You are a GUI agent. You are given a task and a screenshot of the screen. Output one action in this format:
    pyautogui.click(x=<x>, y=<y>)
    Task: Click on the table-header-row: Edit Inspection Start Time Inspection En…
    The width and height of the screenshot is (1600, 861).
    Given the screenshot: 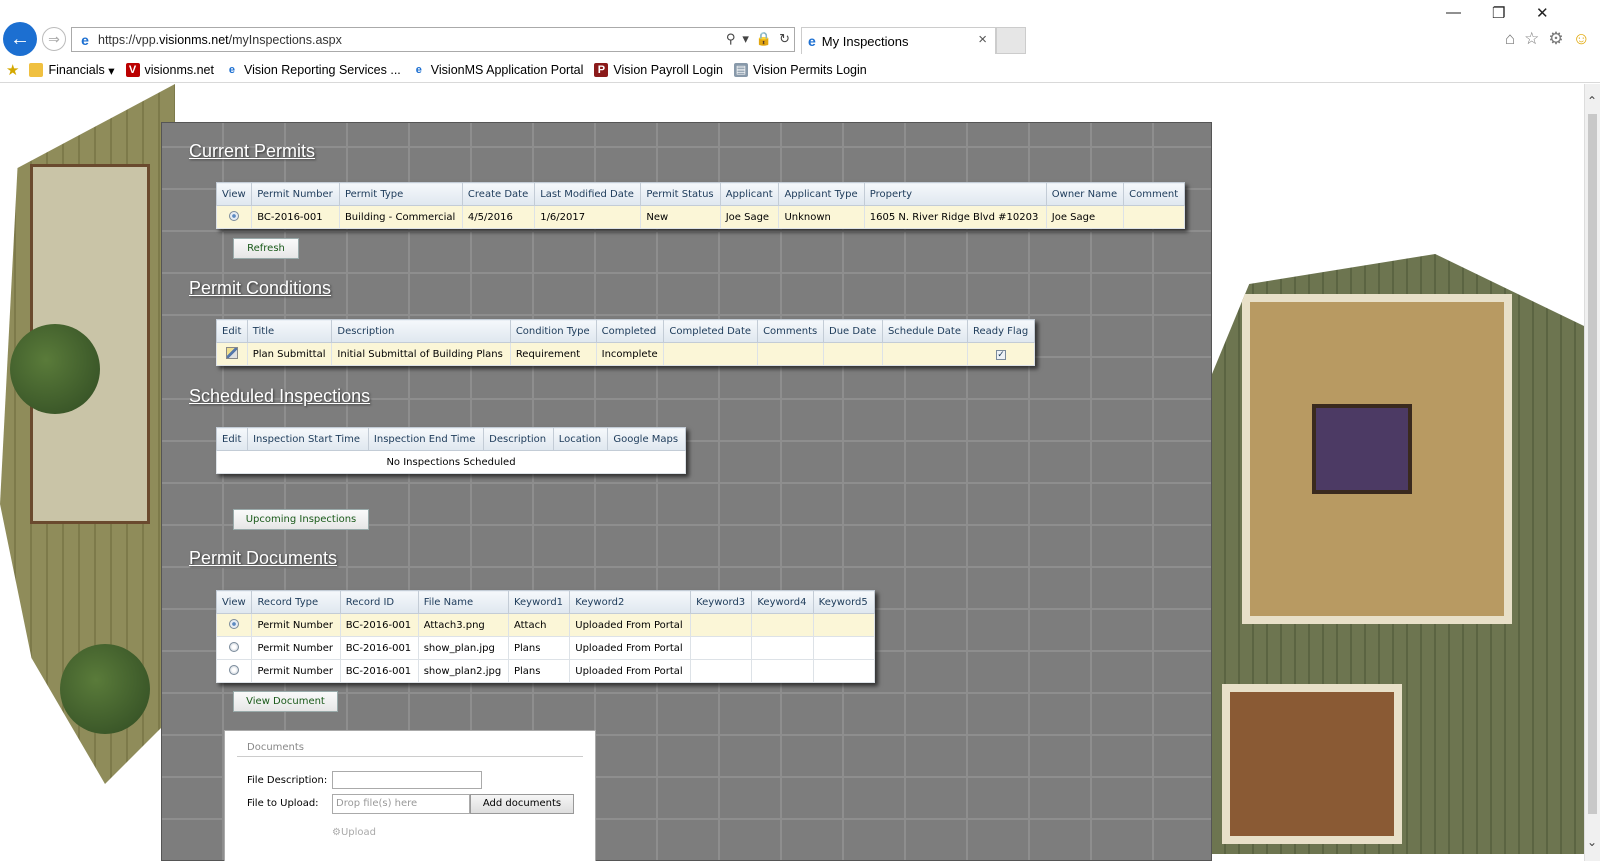 What is the action you would take?
    pyautogui.click(x=450, y=439)
    